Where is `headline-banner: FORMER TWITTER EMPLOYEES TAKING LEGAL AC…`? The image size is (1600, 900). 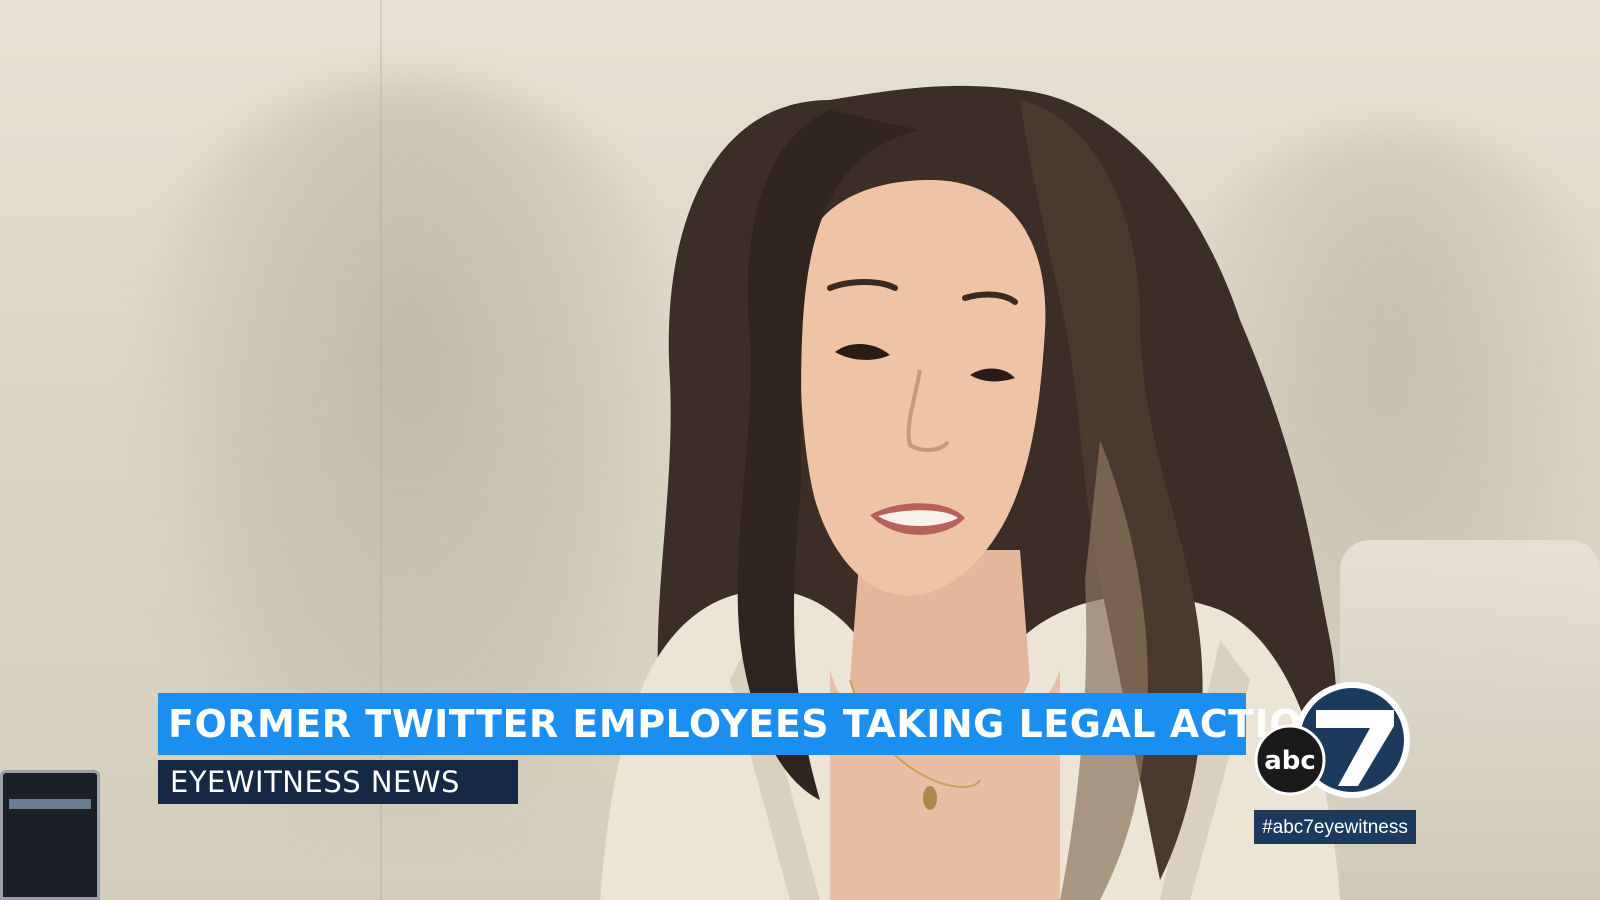
headline-banner: FORMER TWITTER EMPLOYEES TAKING LEGAL AC… is located at coordinates (746, 724).